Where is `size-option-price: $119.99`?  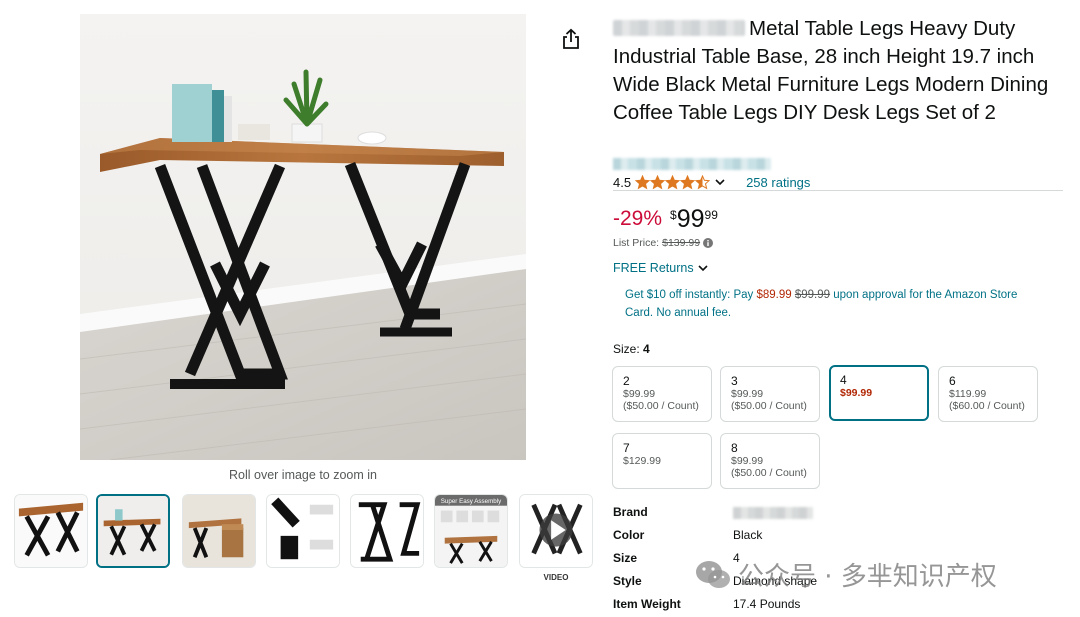
size-option-price: $119.99 is located at coordinates (968, 394).